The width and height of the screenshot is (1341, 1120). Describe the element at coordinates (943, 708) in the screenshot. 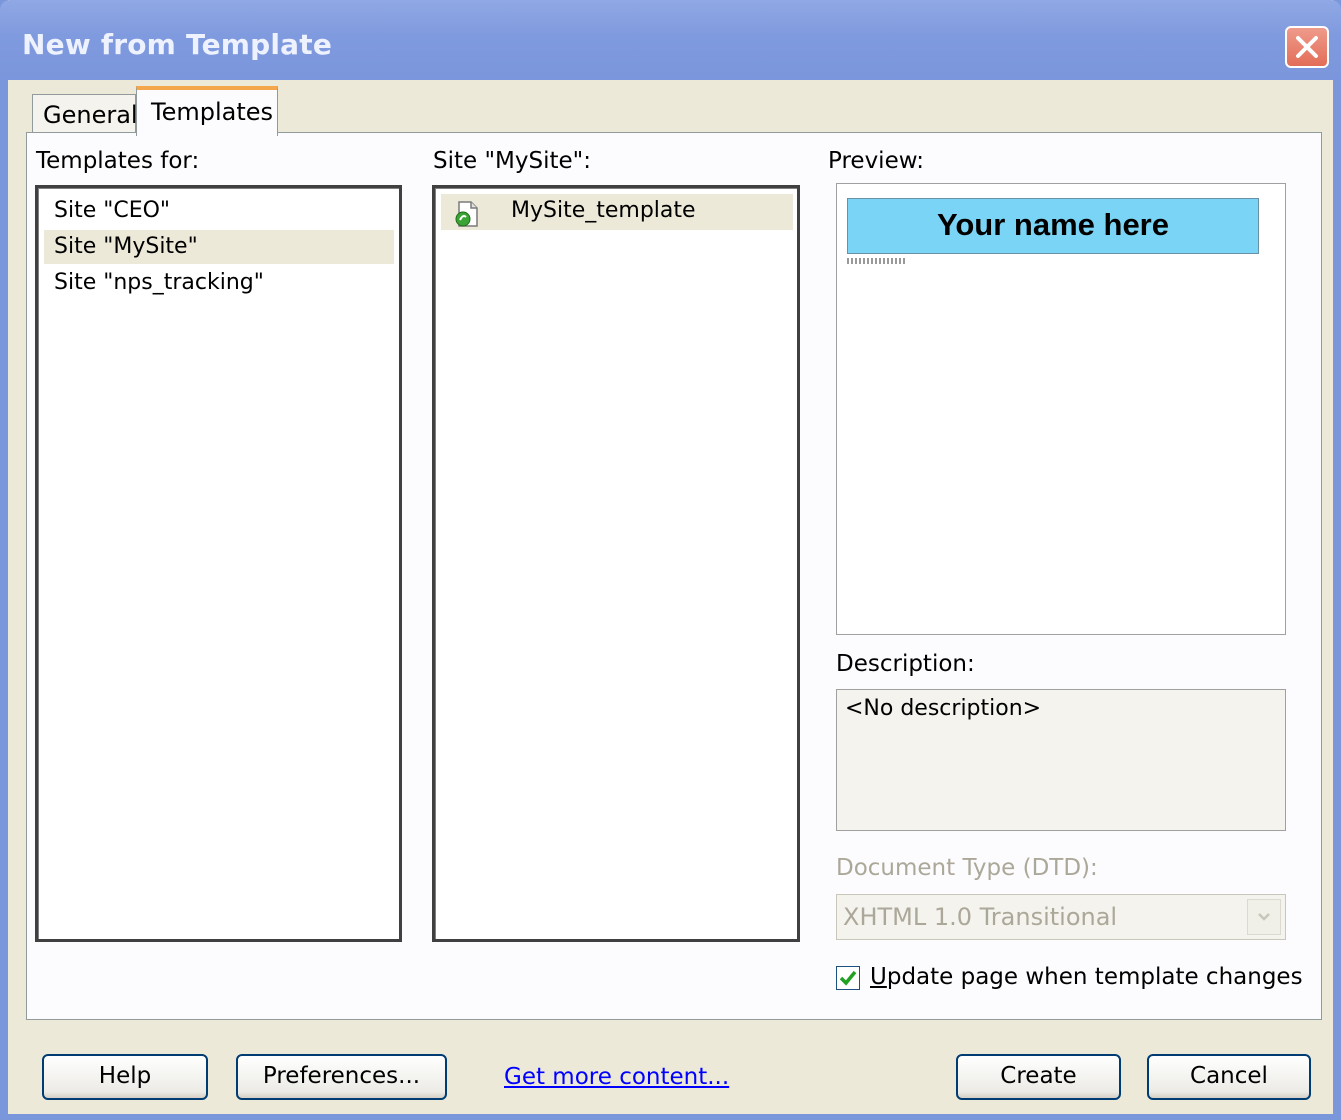

I see `description-text: <No description>` at that location.